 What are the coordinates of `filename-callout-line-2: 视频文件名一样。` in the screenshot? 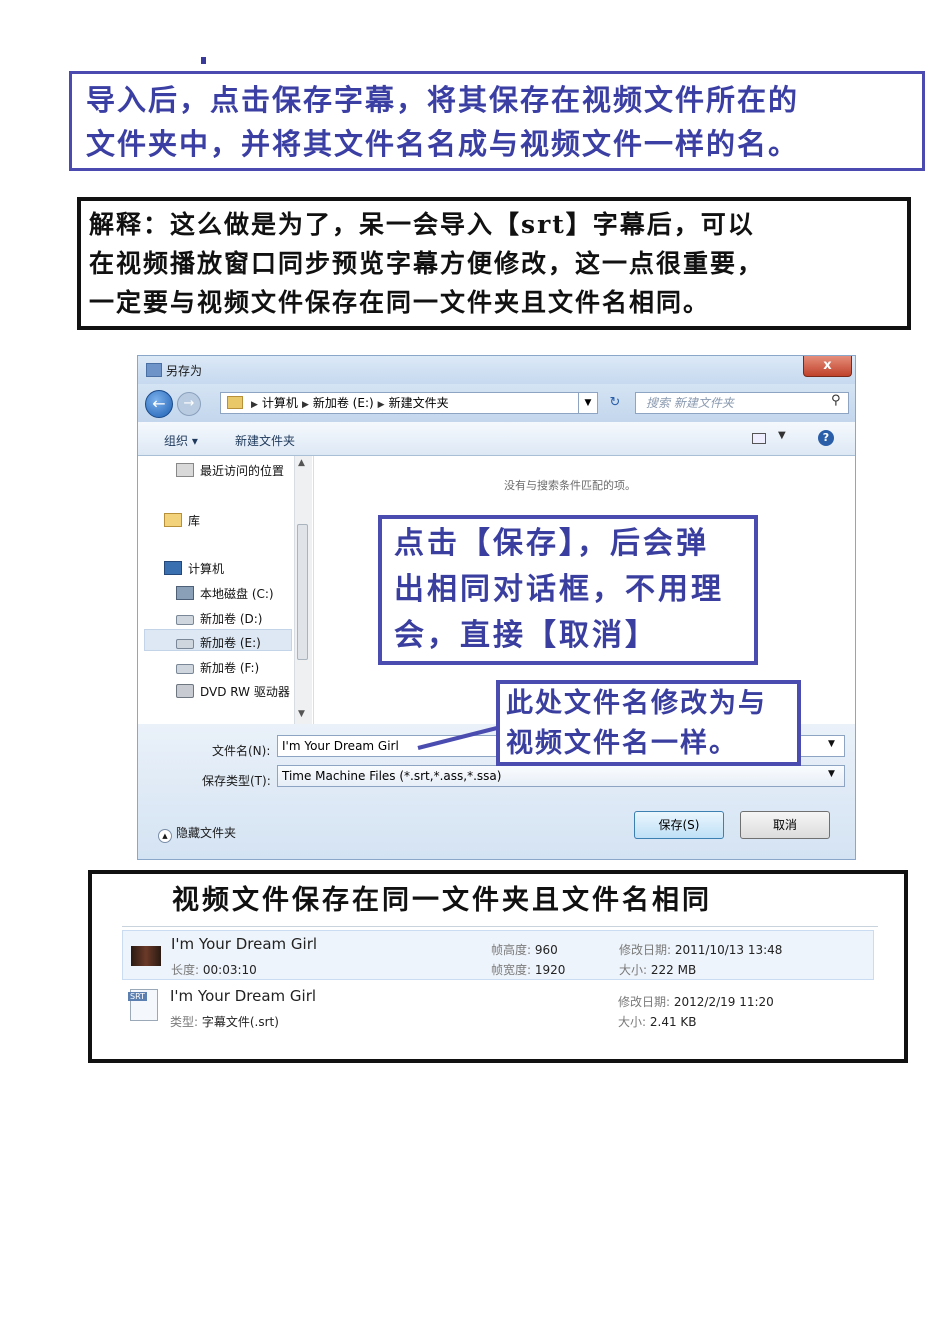 It's located at (622, 743).